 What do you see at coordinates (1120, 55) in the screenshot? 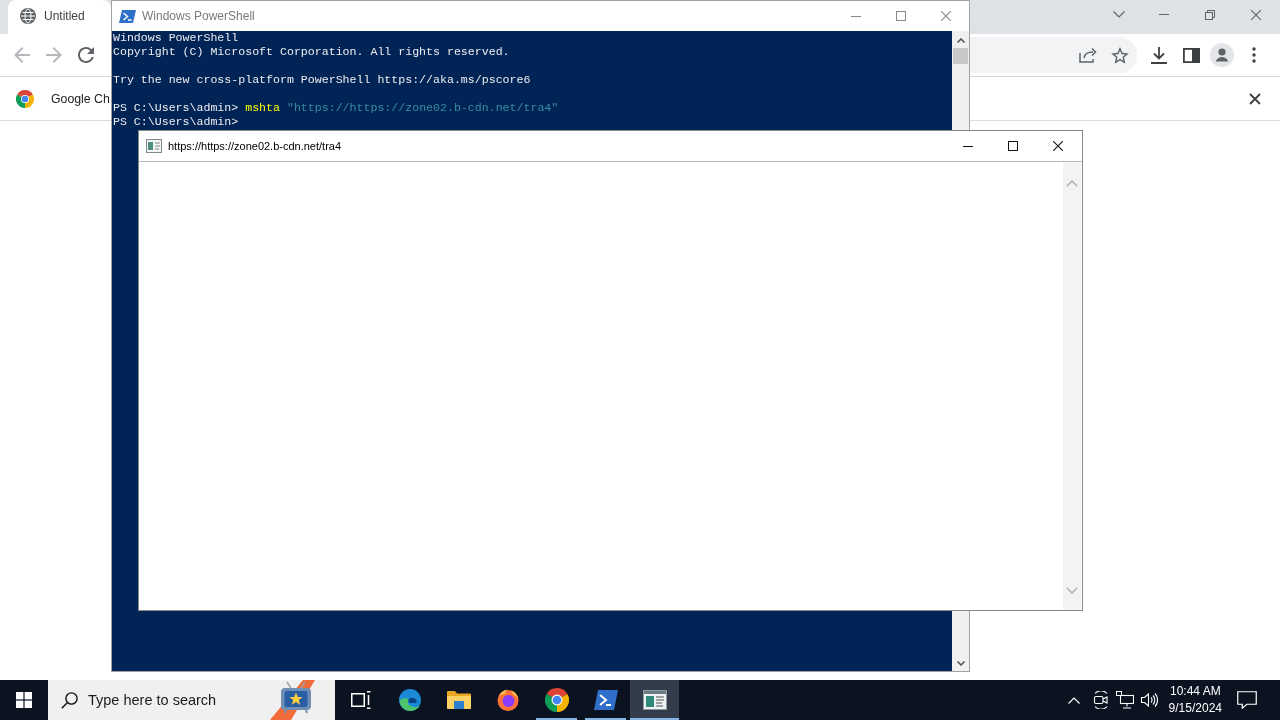
I see `star-icon` at bounding box center [1120, 55].